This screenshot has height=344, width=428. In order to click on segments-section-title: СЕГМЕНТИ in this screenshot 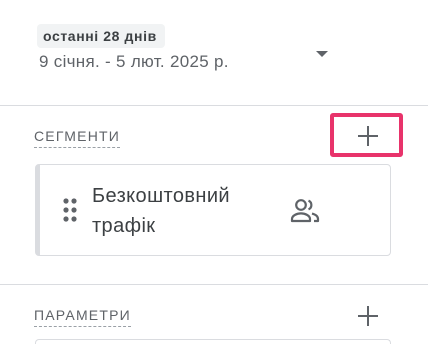, I will do `click(77, 138)`.